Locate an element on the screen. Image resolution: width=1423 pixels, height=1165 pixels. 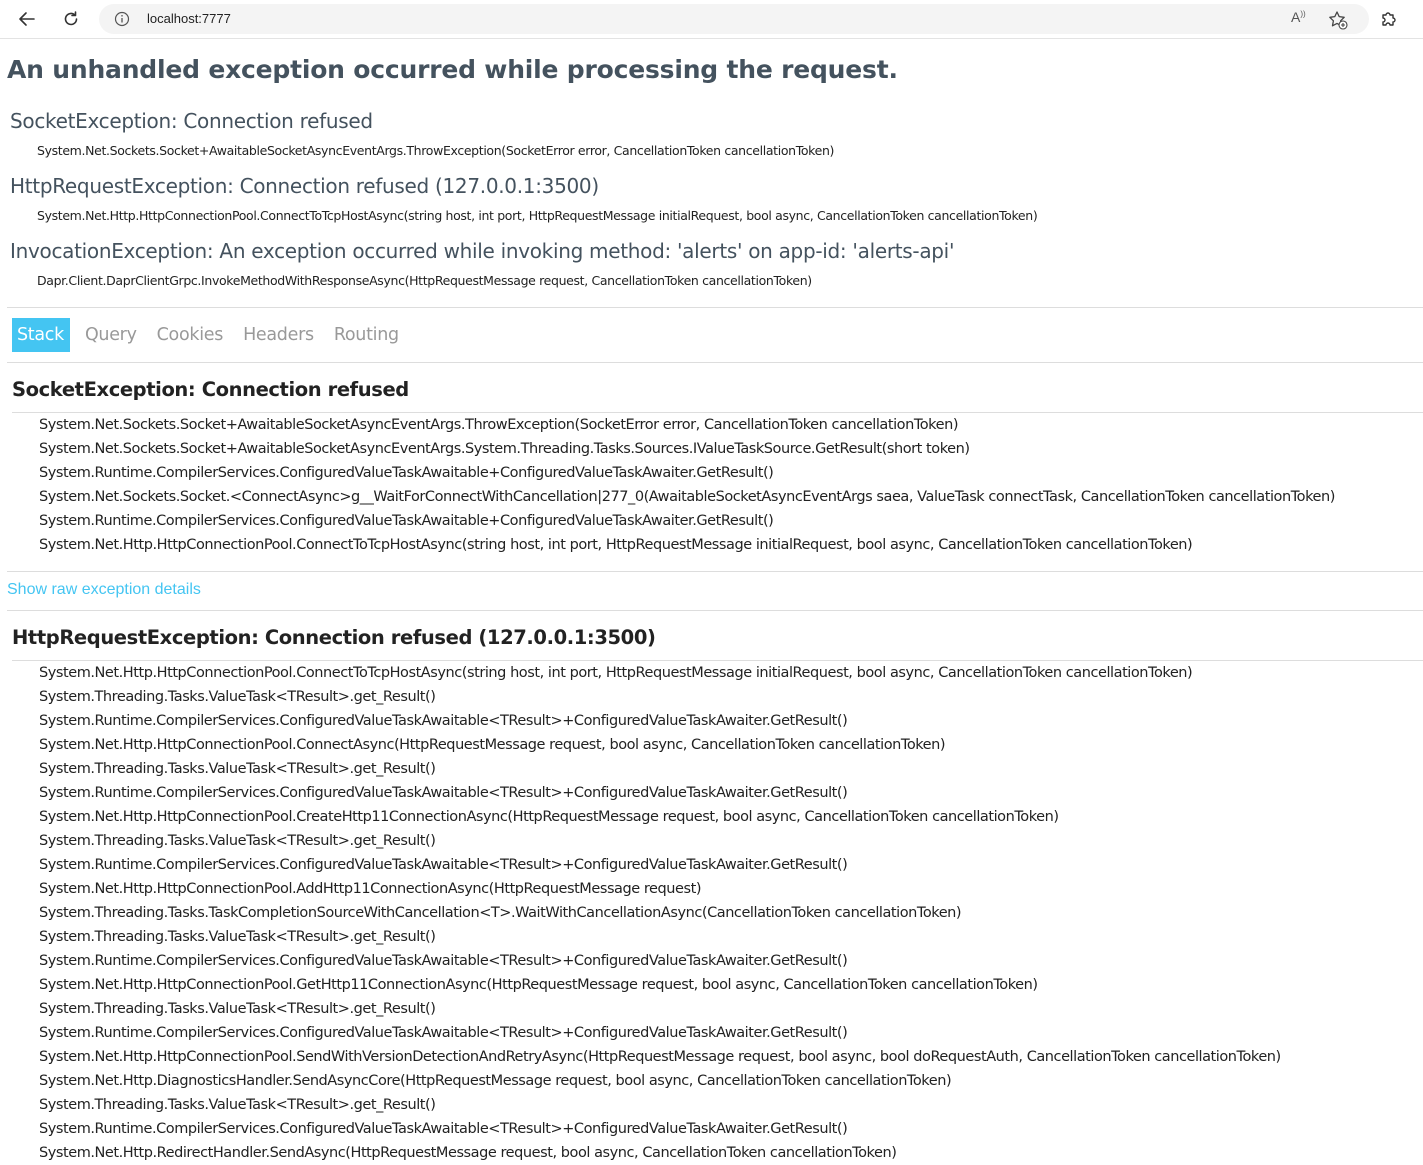
site-info-icon is located at coordinates (122, 19).